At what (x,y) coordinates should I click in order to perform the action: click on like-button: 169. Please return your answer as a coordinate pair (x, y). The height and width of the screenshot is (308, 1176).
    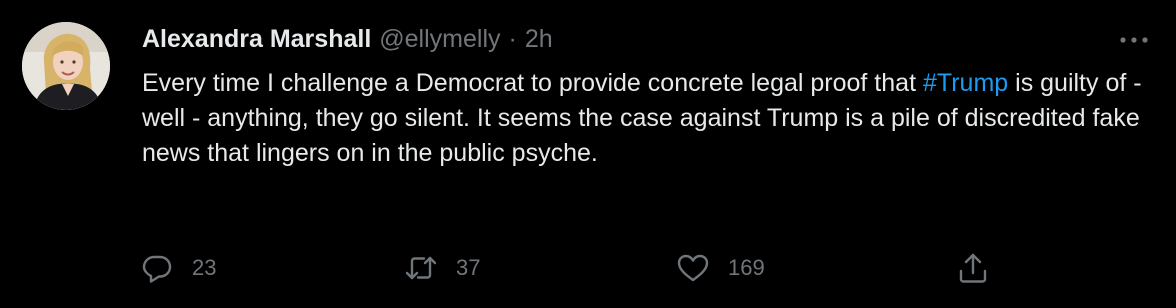
    Looking at the image, I should click on (720, 268).